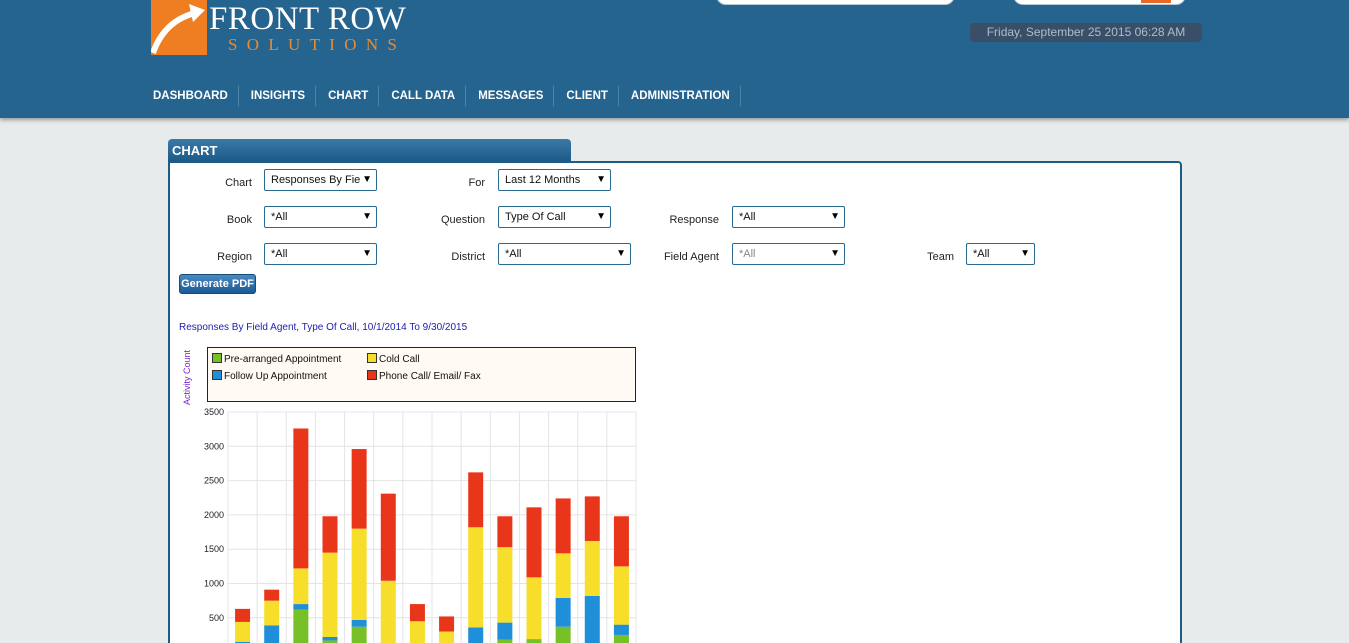  Describe the element at coordinates (214, 584) in the screenshot. I see `y-tick-label: 1000` at that location.